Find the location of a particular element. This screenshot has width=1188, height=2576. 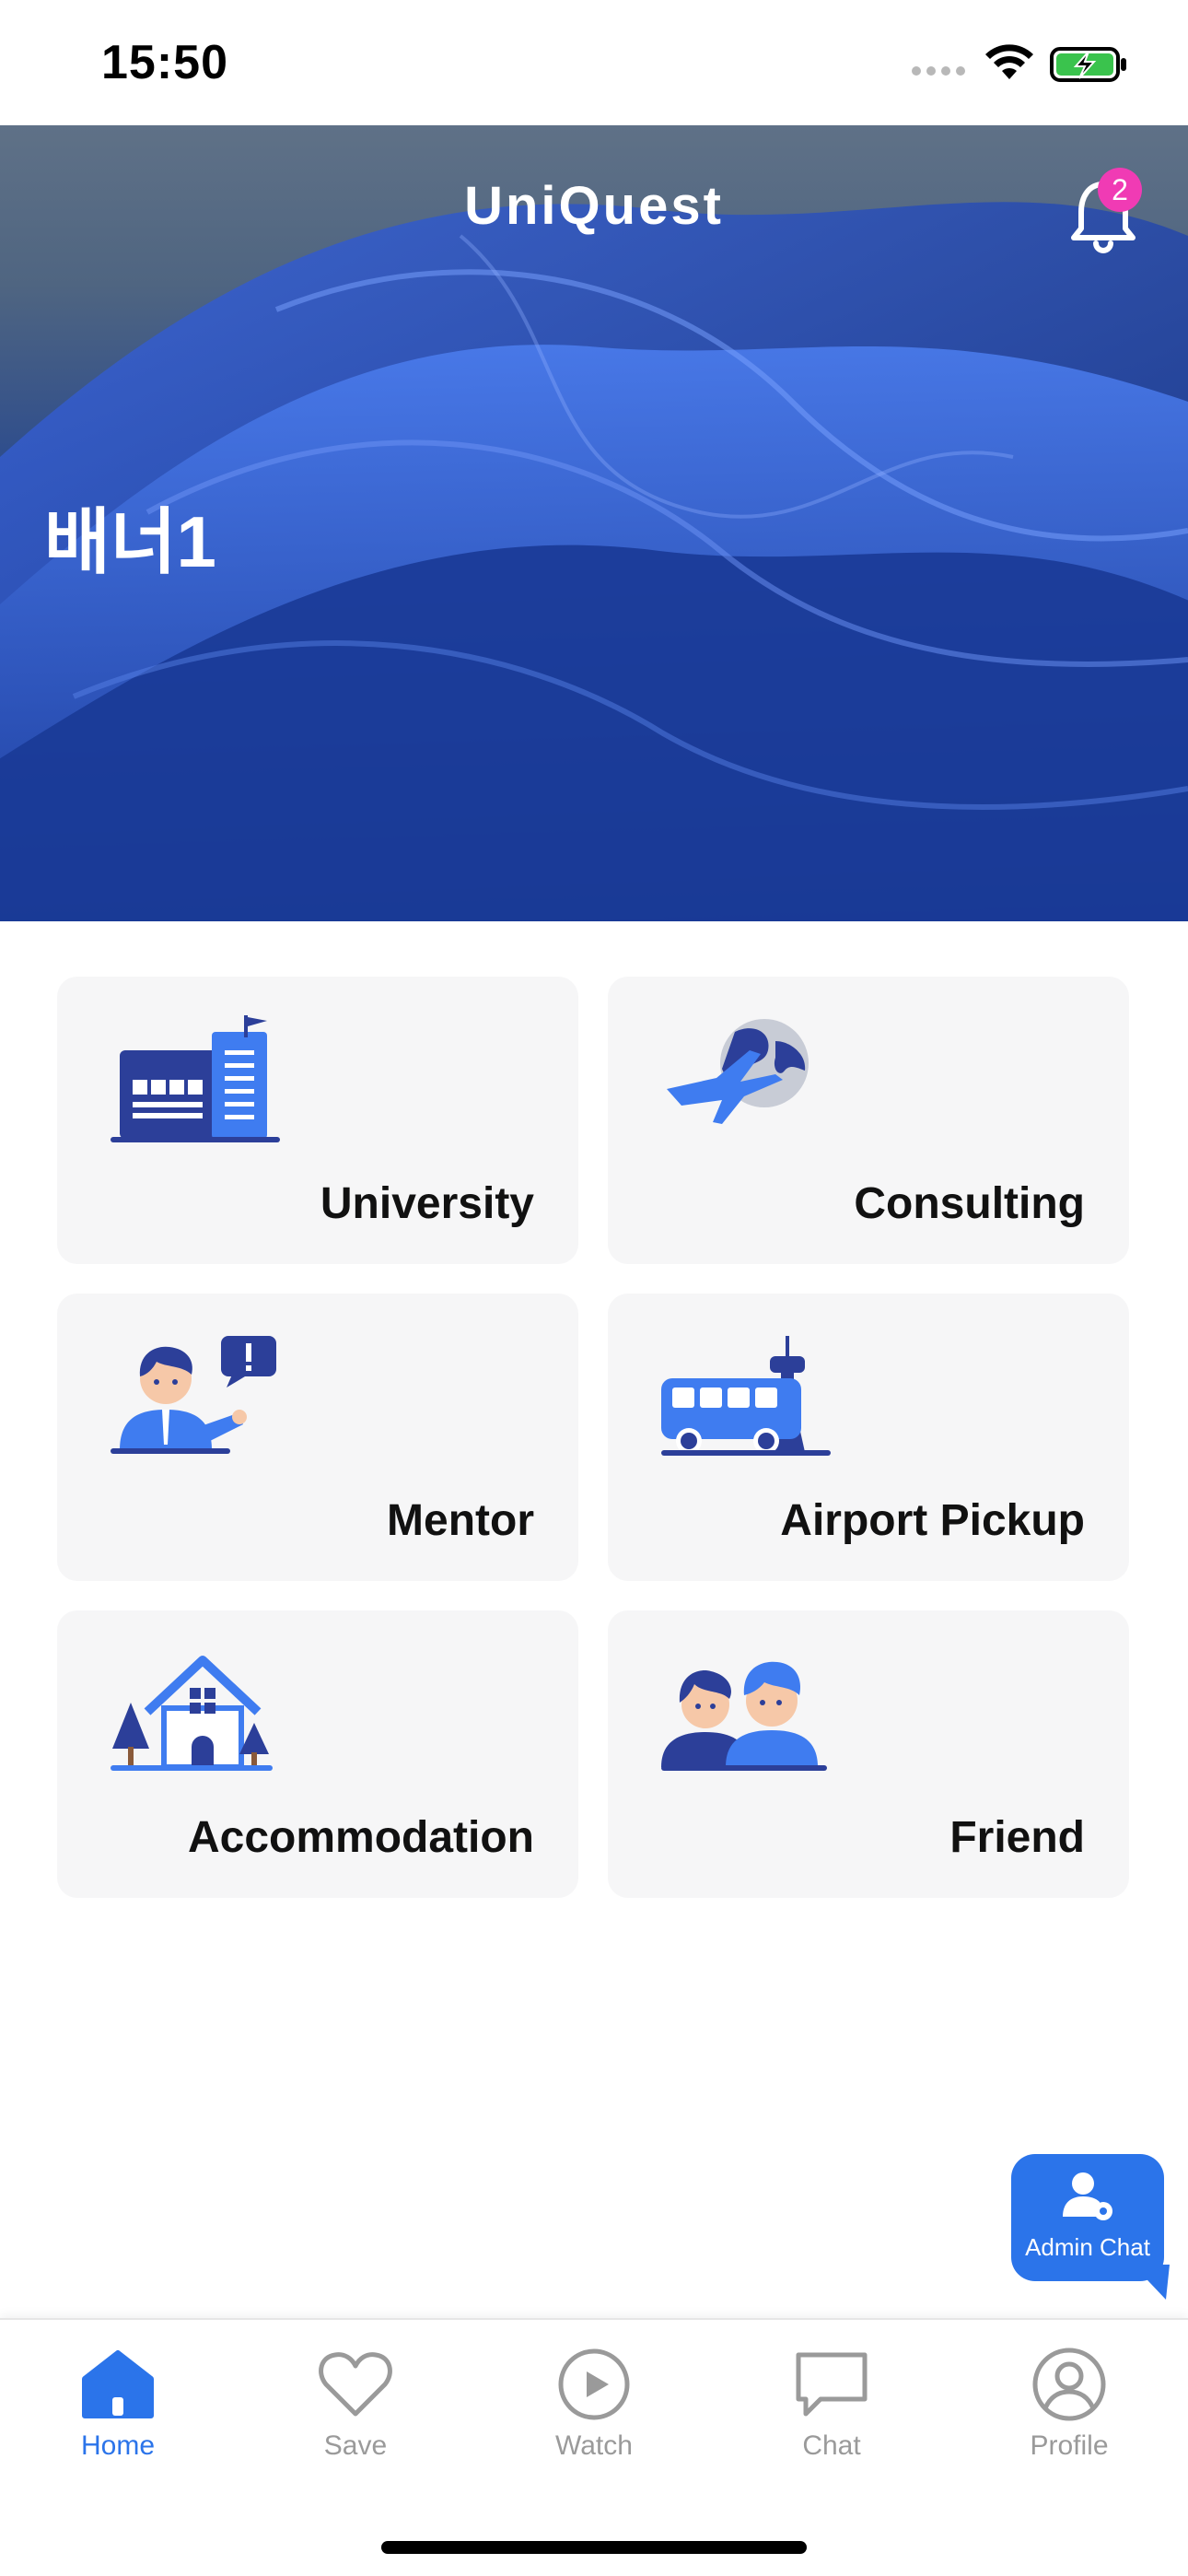

card-university: University is located at coordinates (317, 1120).